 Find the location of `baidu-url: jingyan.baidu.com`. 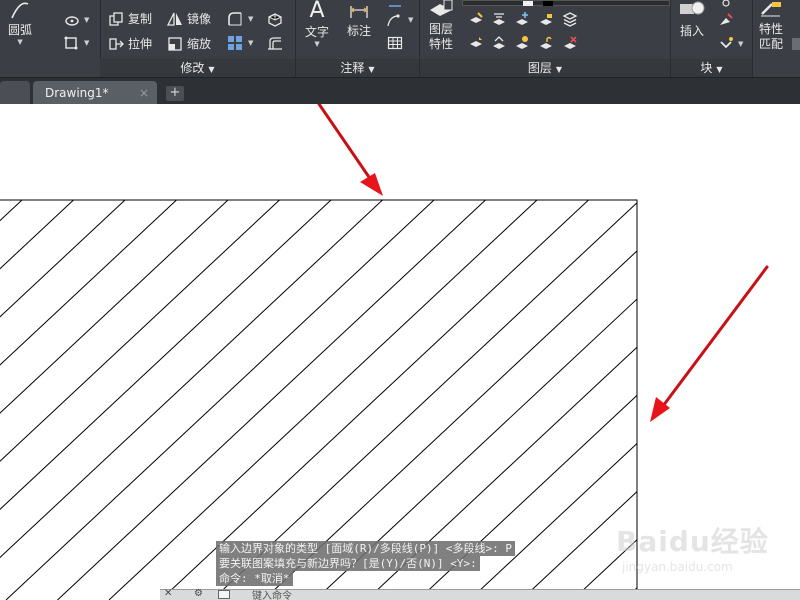

baidu-url: jingyan.baidu.com is located at coordinates (677, 567).